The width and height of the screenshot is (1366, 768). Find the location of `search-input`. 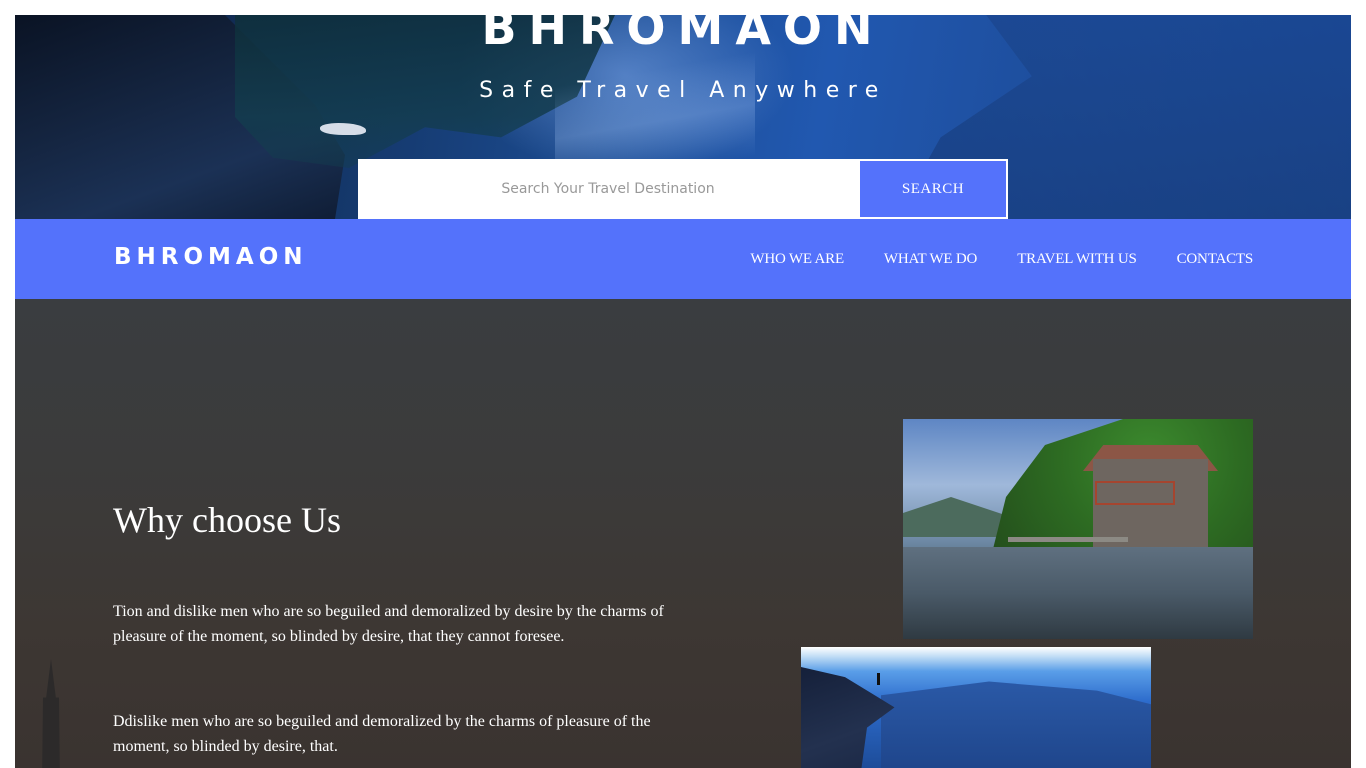

search-input is located at coordinates (608, 189).